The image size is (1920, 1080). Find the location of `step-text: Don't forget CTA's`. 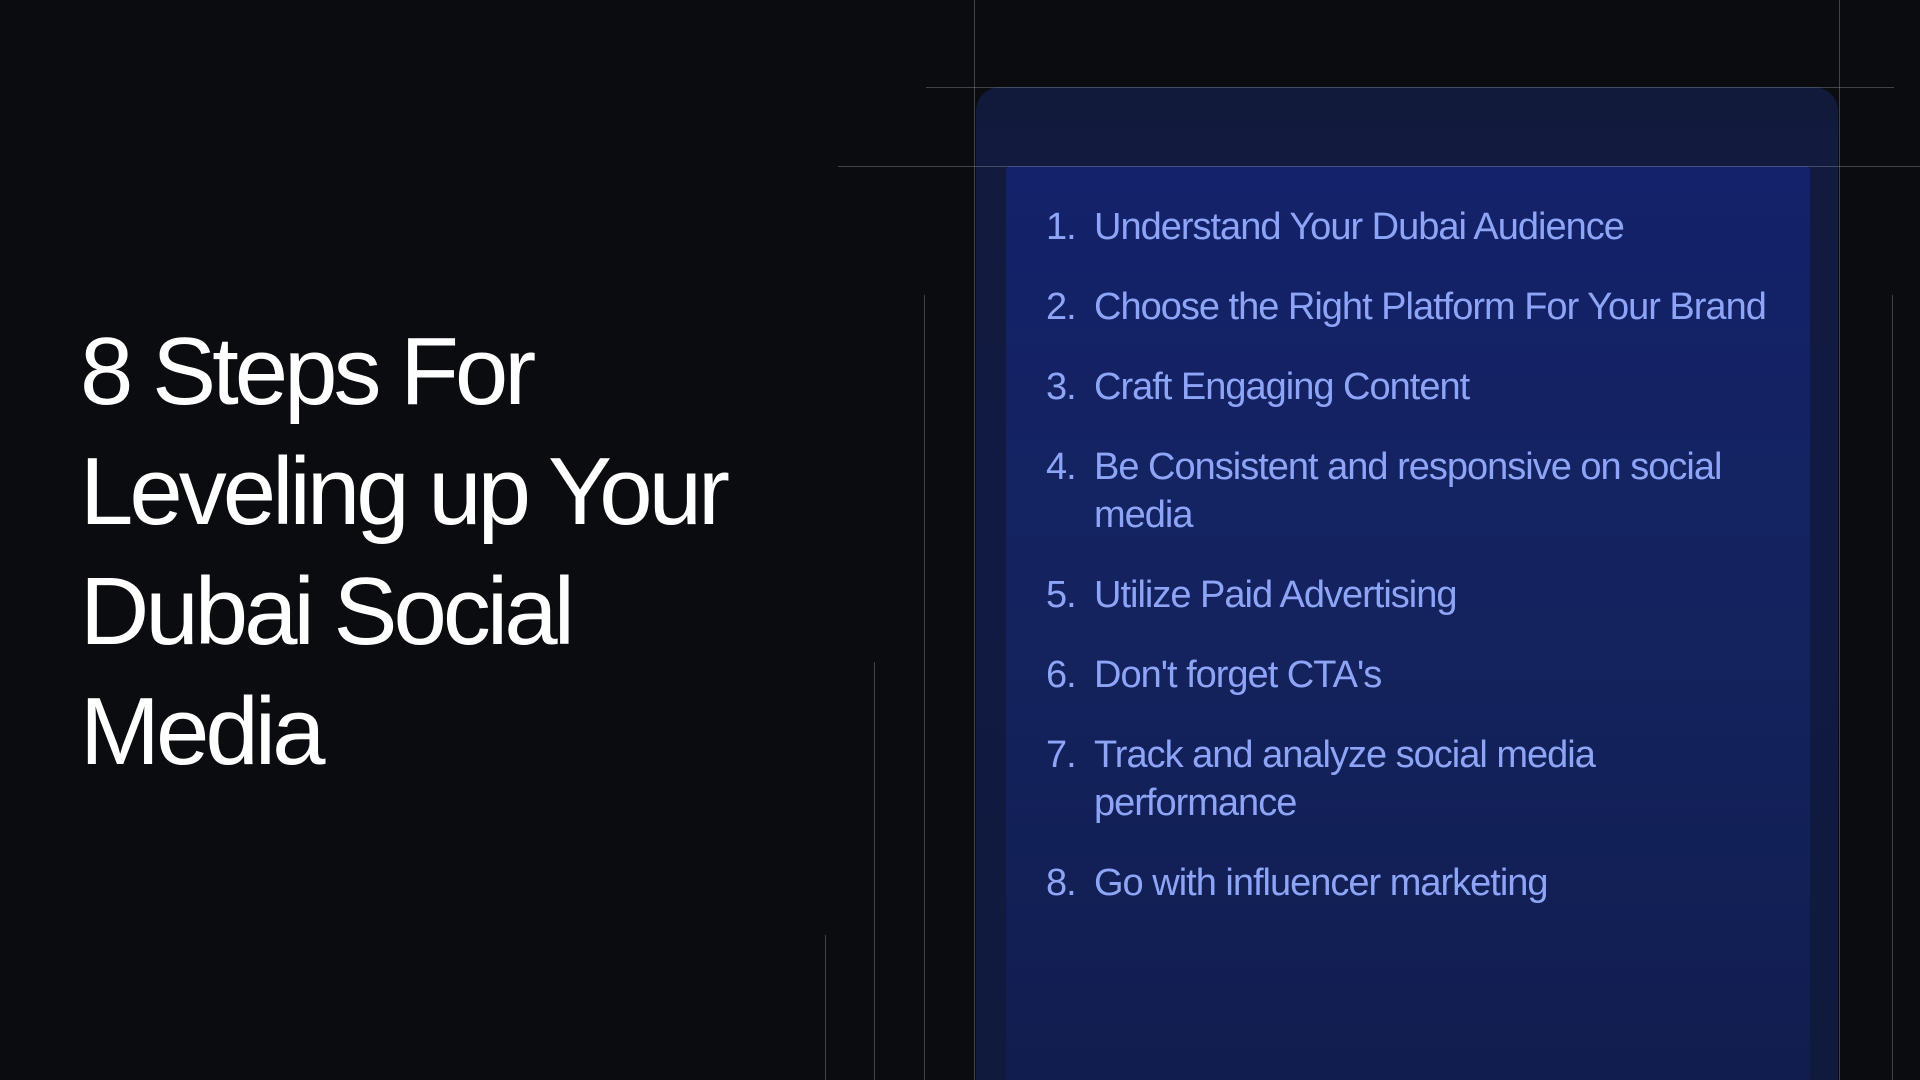

step-text: Don't forget CTA's is located at coordinates (1238, 675).